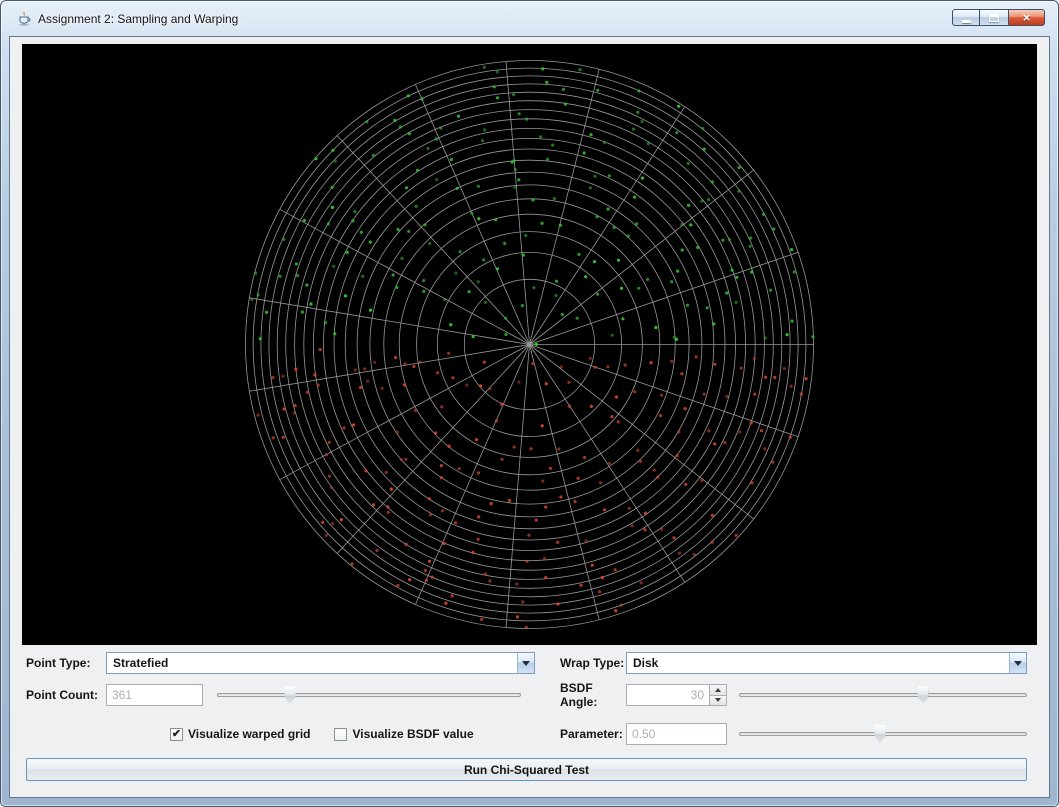 The width and height of the screenshot is (1059, 807). I want to click on spinner-up-button, so click(718, 690).